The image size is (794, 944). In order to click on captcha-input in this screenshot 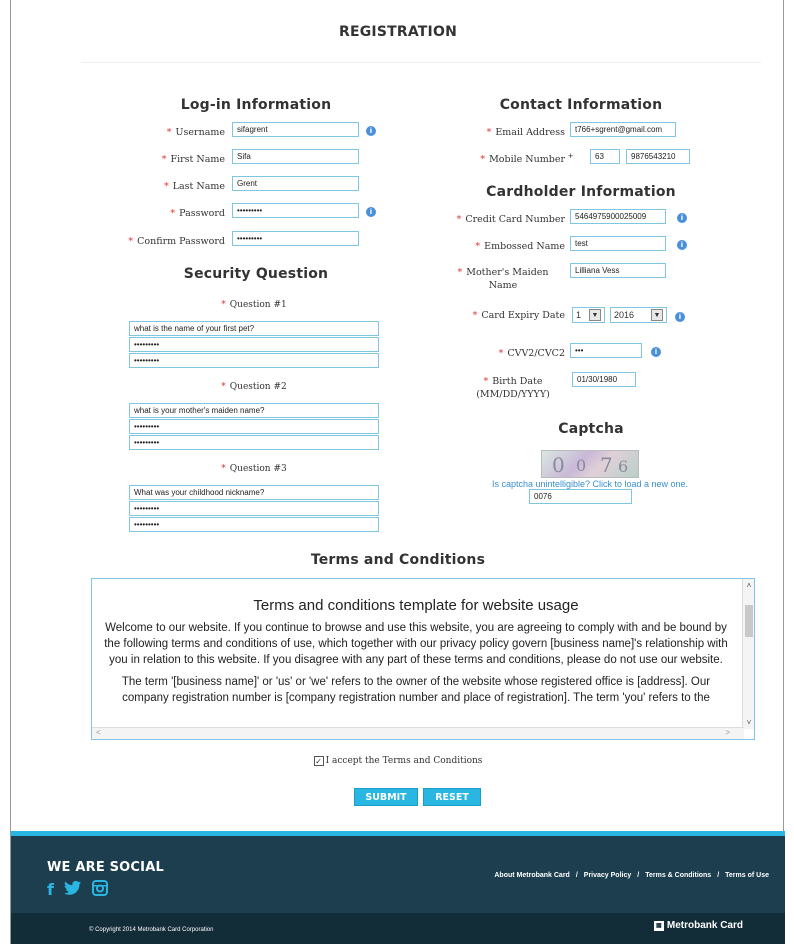, I will do `click(580, 496)`.